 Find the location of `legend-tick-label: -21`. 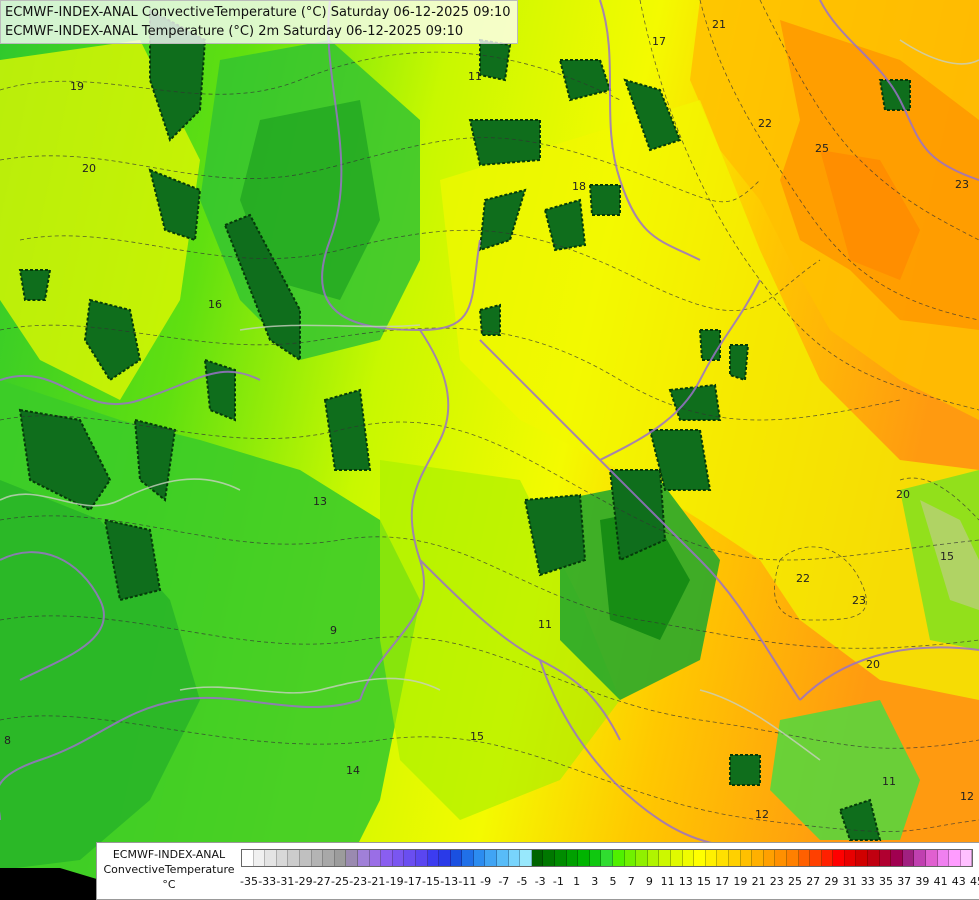

legend-tick-label: -21 is located at coordinates (376, 881).